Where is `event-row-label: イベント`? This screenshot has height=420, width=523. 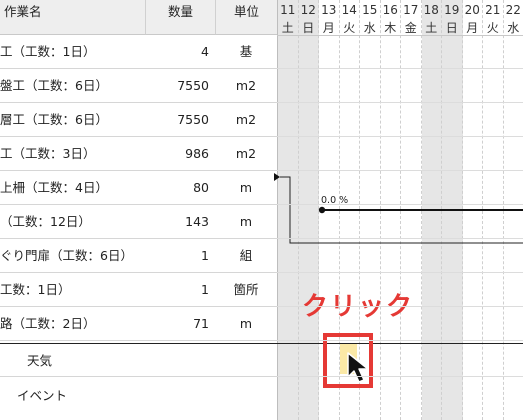 event-row-label: イベント is located at coordinates (42, 395).